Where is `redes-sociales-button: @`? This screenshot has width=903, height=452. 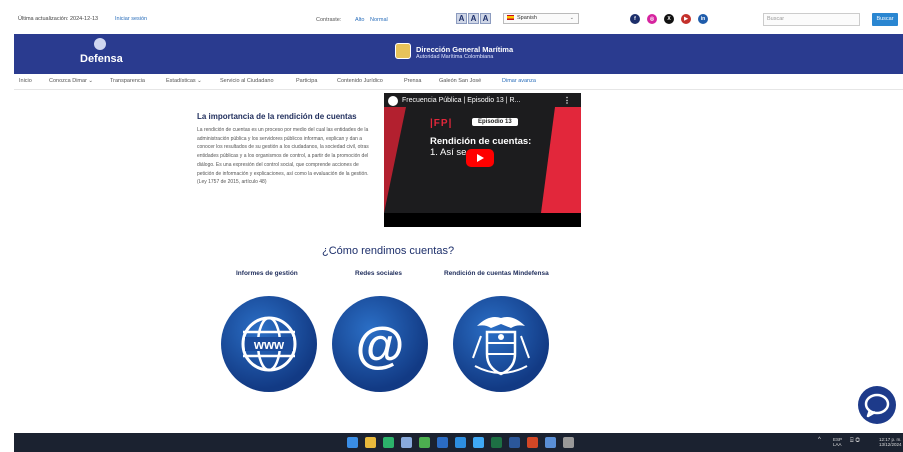
redes-sociales-button: @ is located at coordinates (380, 344).